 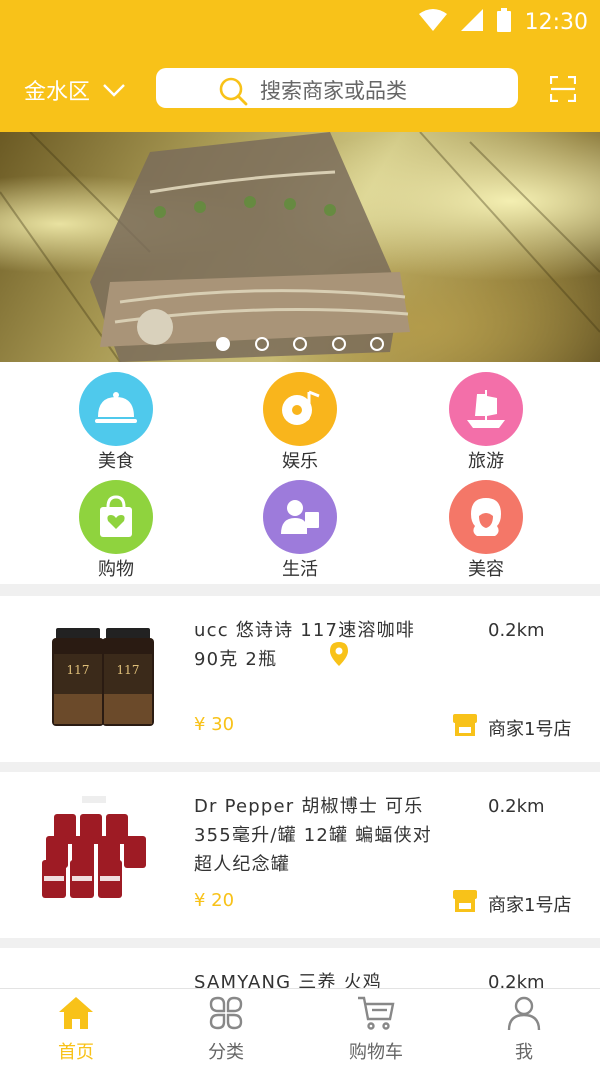 I want to click on chevron-down-icon, so click(x=114, y=90).